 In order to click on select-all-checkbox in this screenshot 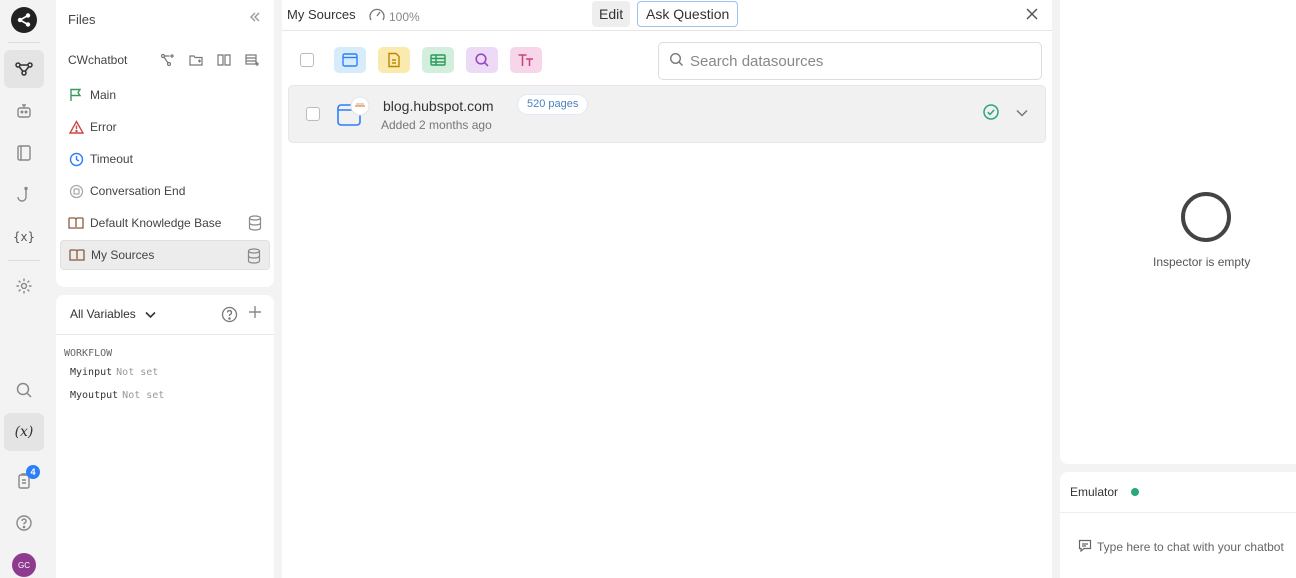, I will do `click(307, 60)`.